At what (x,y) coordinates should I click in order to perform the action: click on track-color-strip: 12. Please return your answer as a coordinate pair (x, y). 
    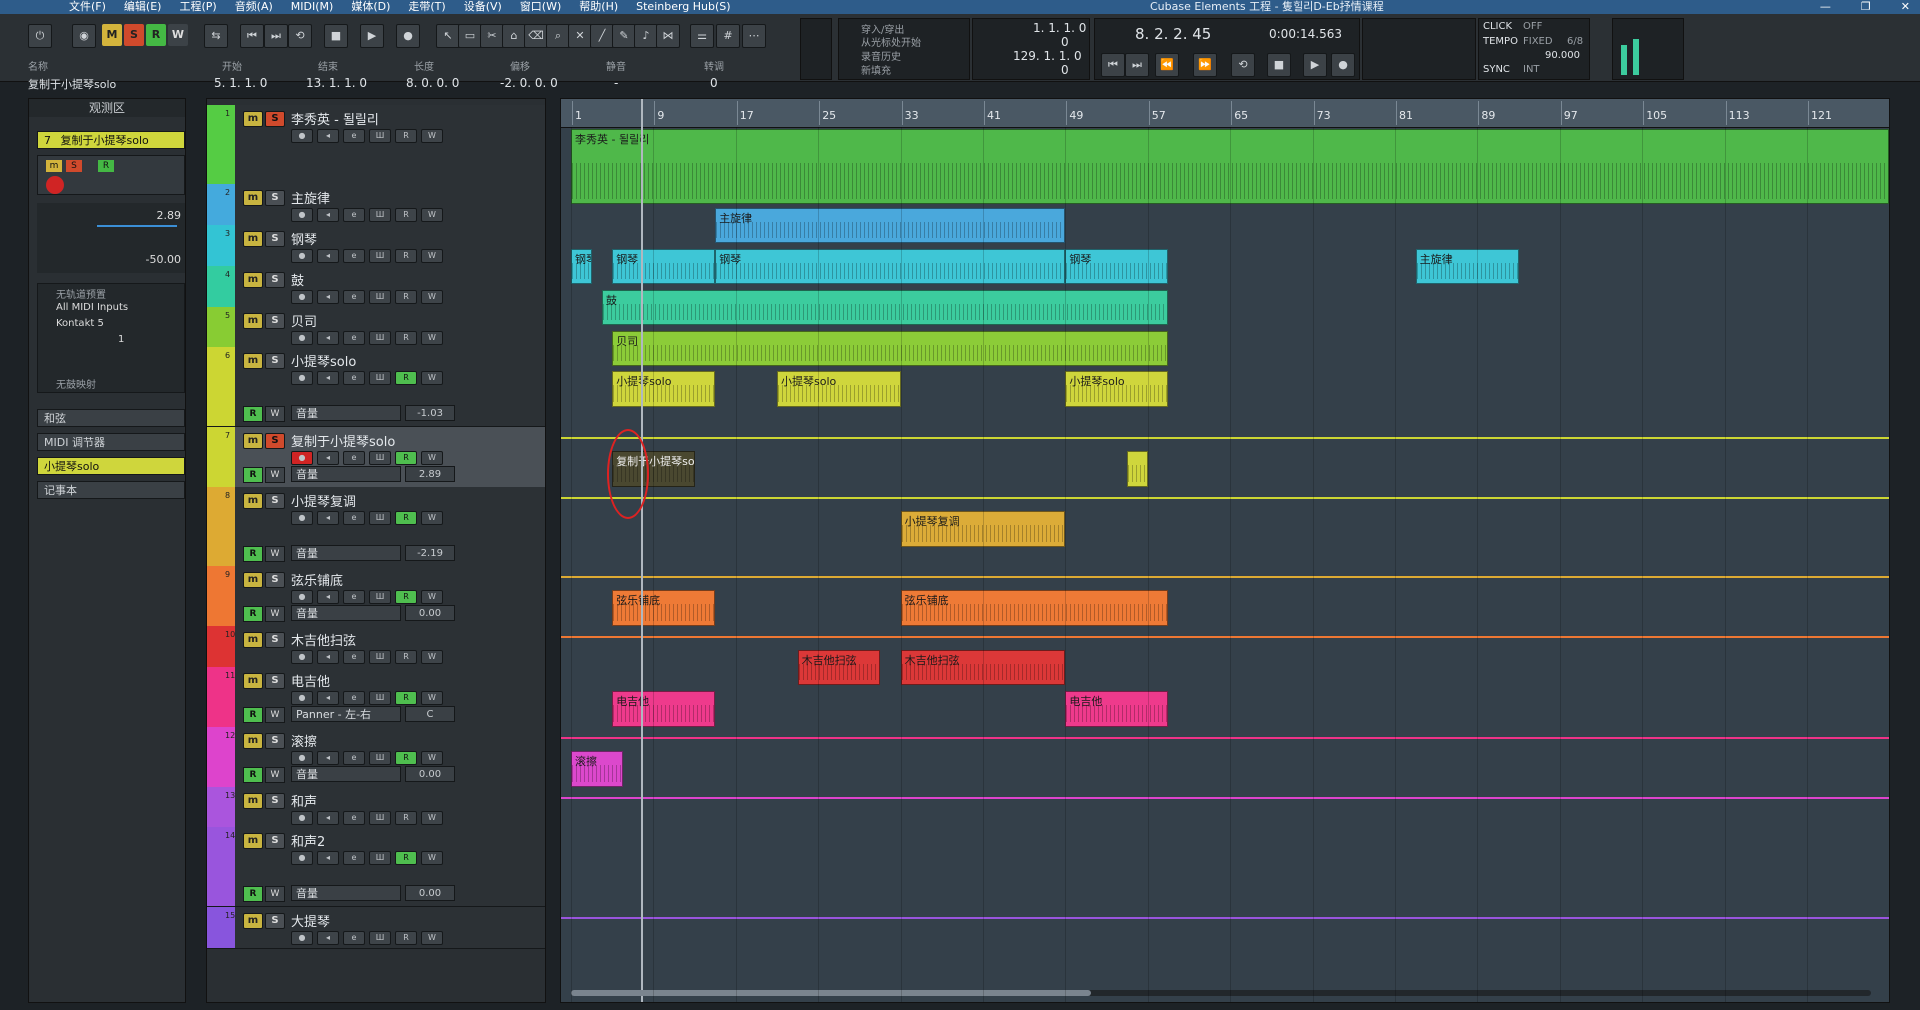
    Looking at the image, I should click on (221, 757).